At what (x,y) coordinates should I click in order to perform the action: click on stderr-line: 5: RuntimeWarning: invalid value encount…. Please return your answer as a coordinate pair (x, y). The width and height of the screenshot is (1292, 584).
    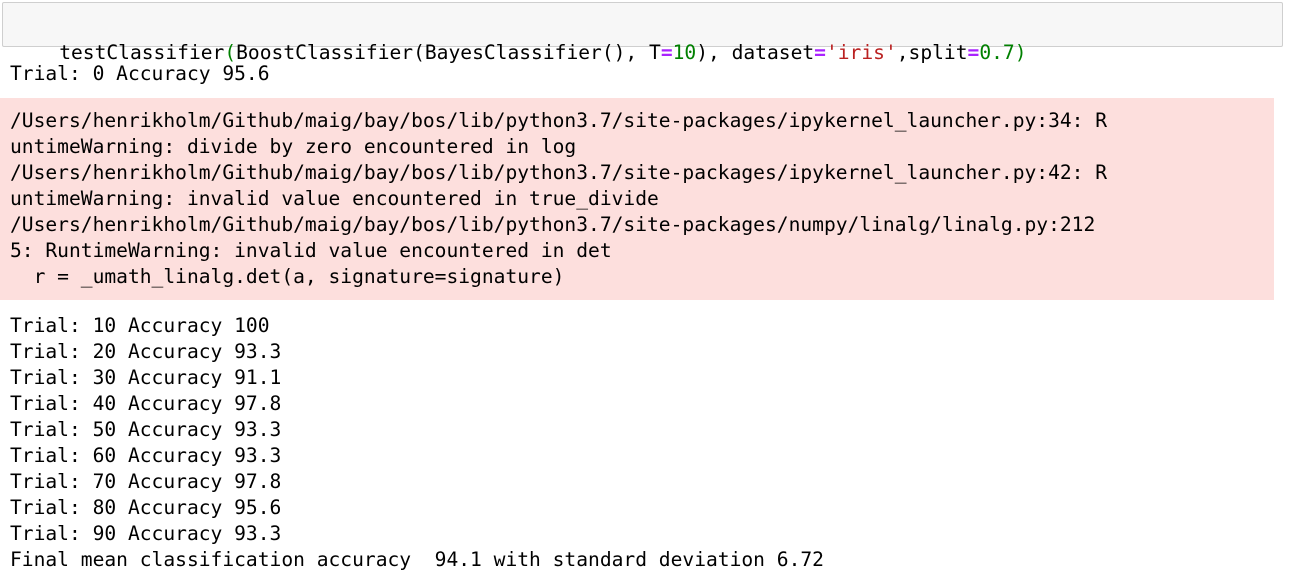
    Looking at the image, I should click on (311, 250).